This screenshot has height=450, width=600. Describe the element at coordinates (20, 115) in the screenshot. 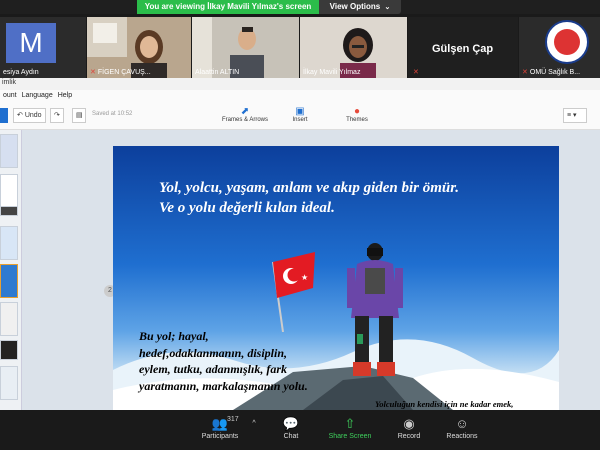

I see `undo-icon: ↶` at that location.